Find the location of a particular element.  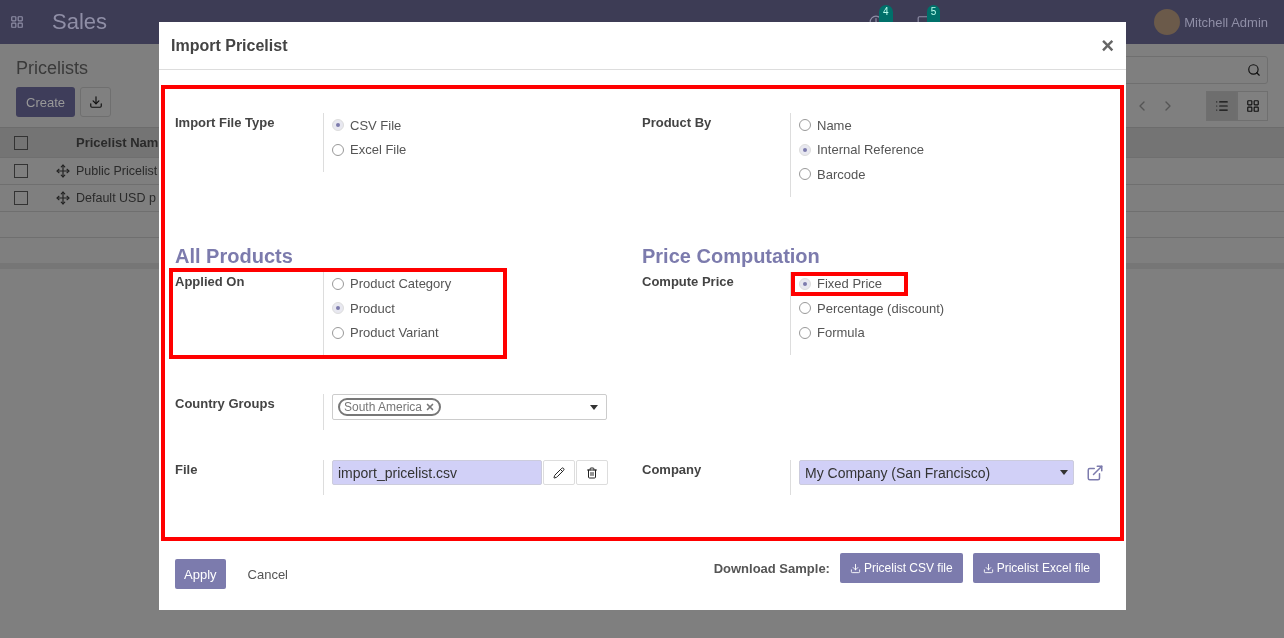

option-label: Name is located at coordinates (834, 125).